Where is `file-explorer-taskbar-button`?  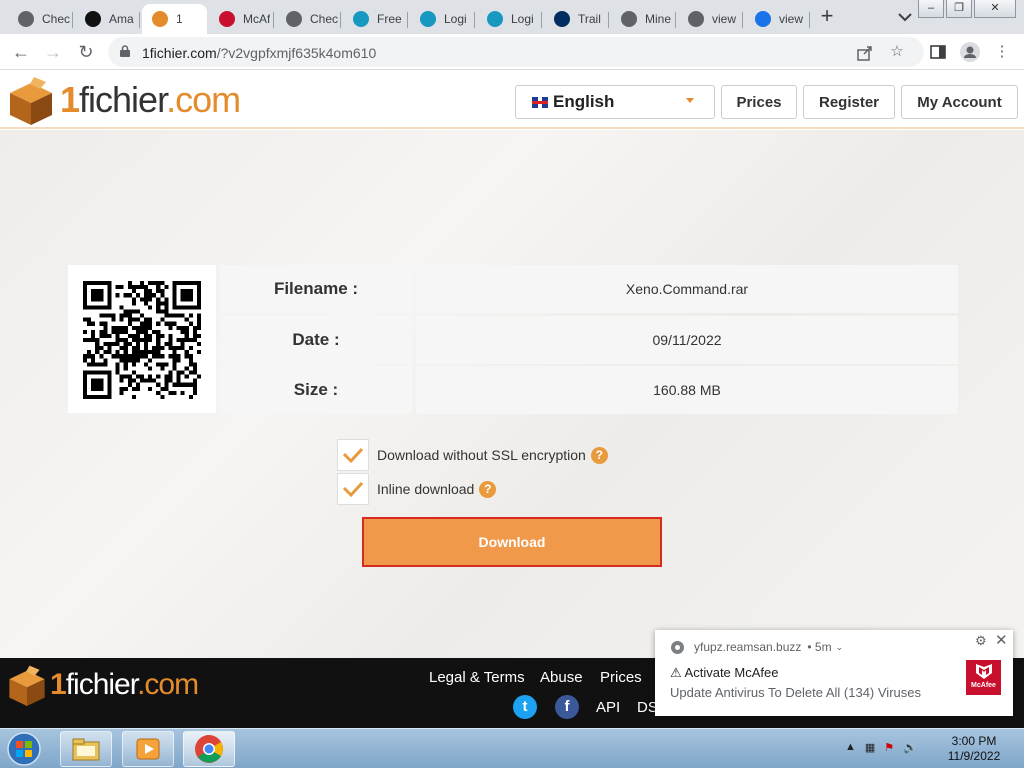 file-explorer-taskbar-button is located at coordinates (86, 749).